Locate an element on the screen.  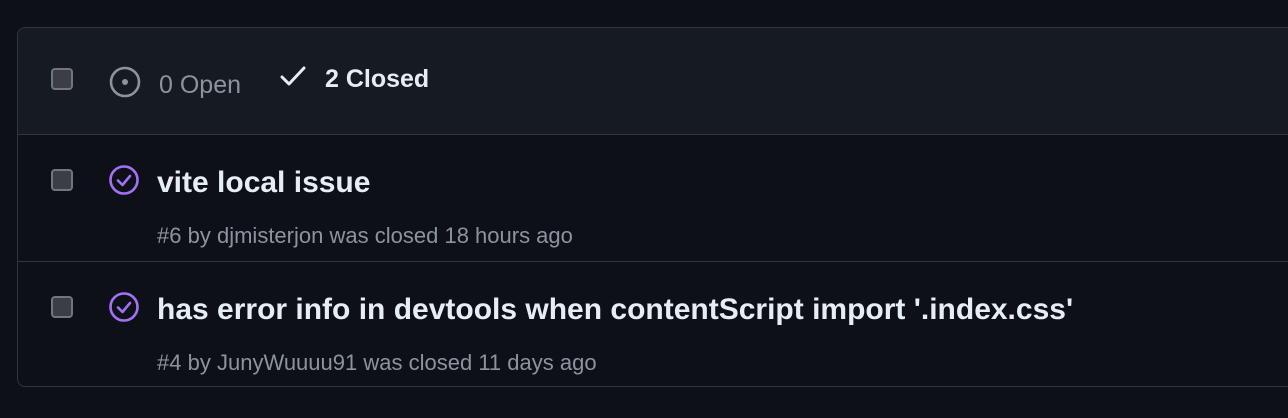
issue-time: 18 hours ago is located at coordinates (508, 235).